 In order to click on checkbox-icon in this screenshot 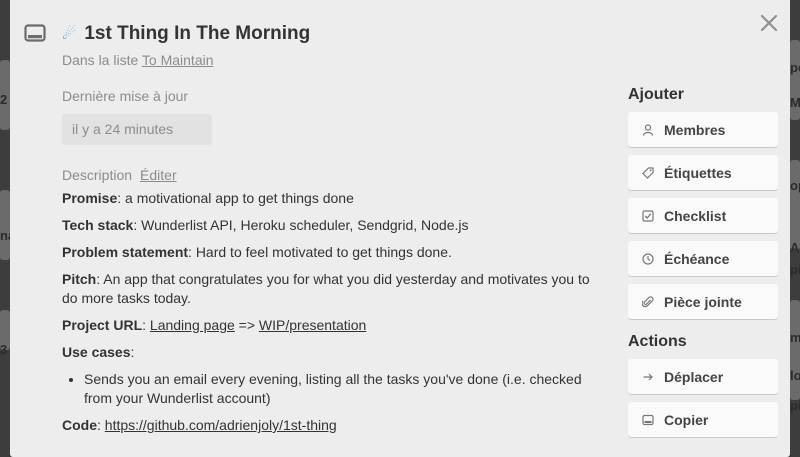, I will do `click(648, 215)`.